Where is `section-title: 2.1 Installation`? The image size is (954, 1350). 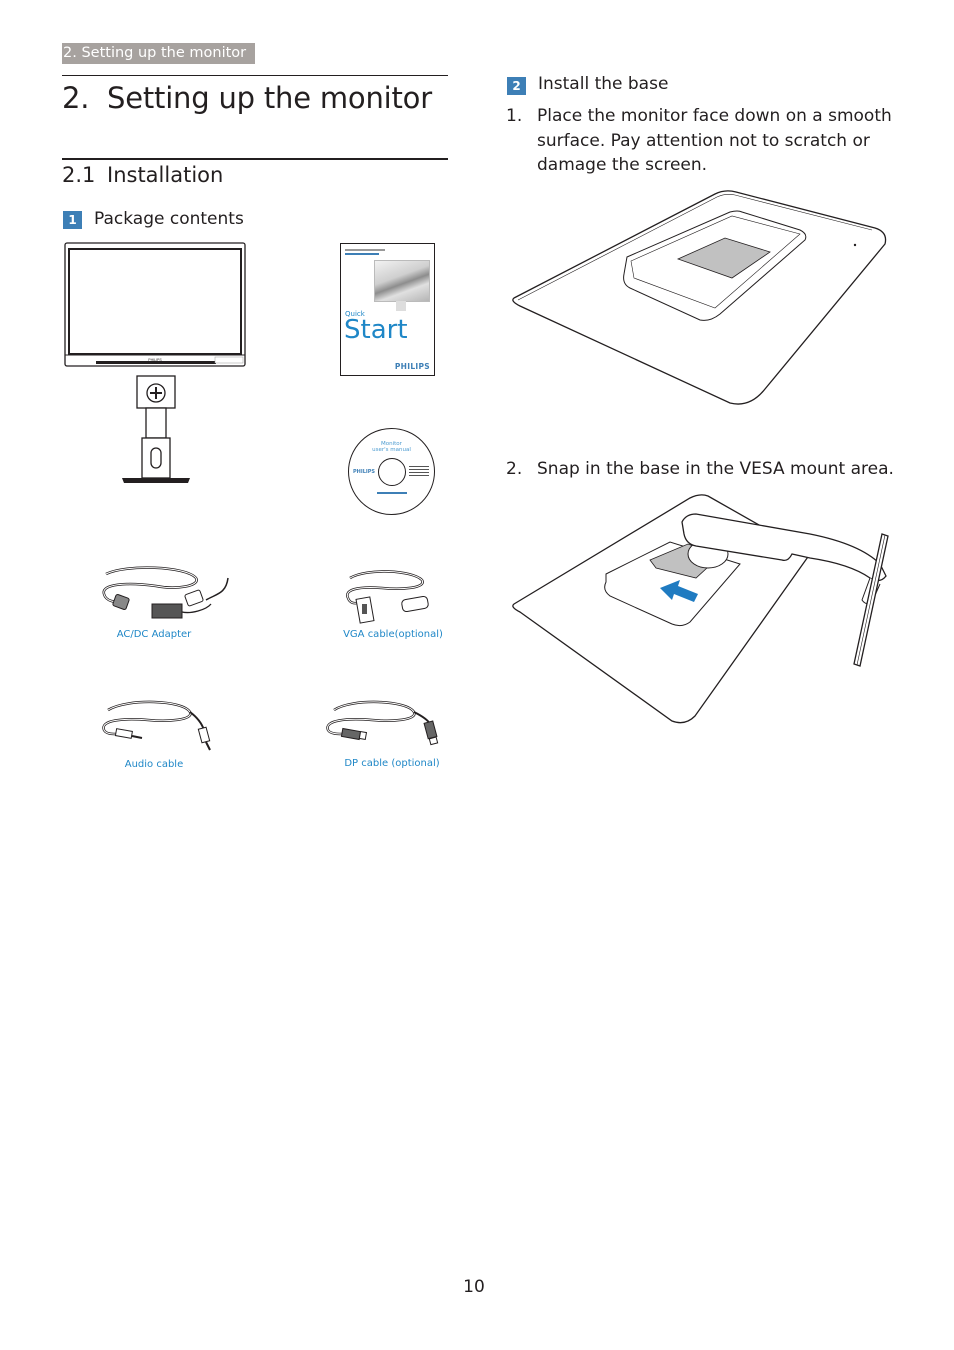
section-title: 2.1 Installation is located at coordinates (142, 175).